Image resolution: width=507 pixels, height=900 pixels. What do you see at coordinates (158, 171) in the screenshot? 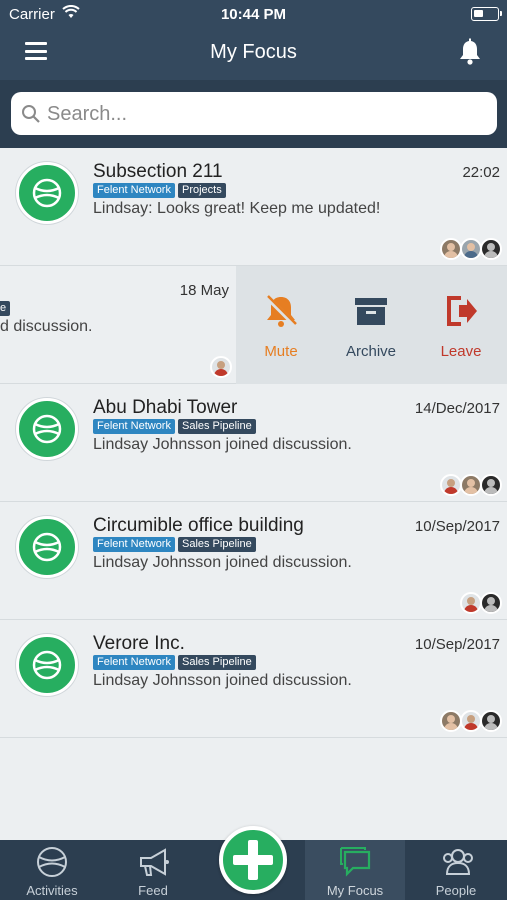
I see `discussion-name: Subsection 211` at bounding box center [158, 171].